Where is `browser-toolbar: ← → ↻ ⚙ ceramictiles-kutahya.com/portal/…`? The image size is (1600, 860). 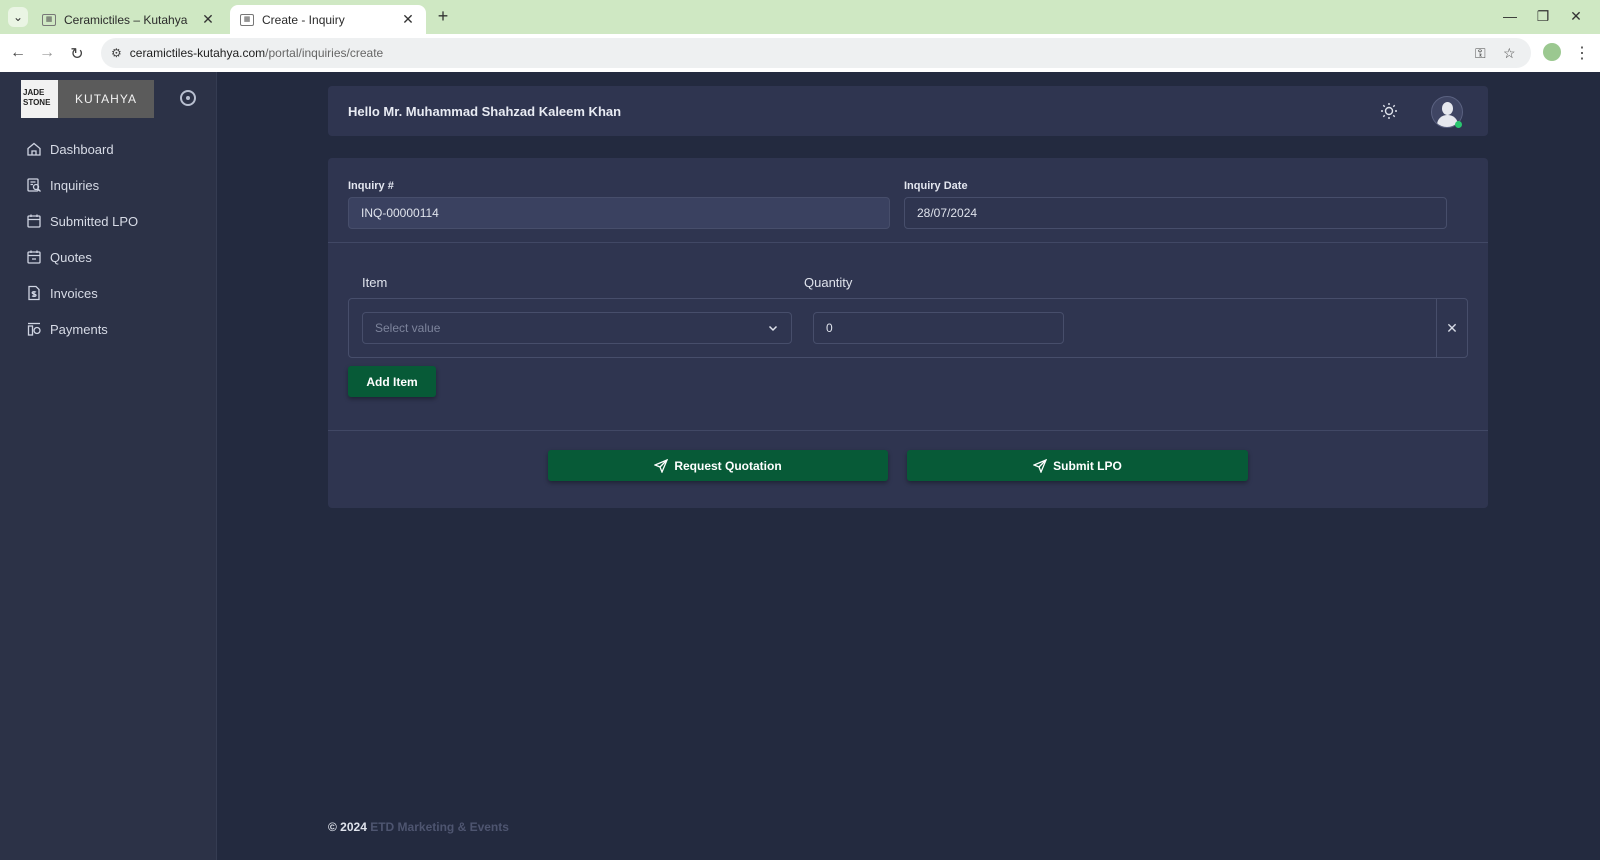 browser-toolbar: ← → ↻ ⚙ ceramictiles-kutahya.com/portal/… is located at coordinates (800, 53).